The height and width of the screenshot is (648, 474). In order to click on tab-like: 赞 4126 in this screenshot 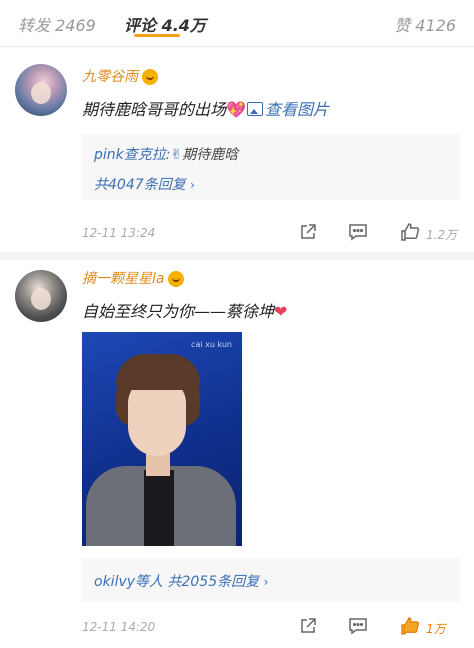, I will do `click(425, 24)`.